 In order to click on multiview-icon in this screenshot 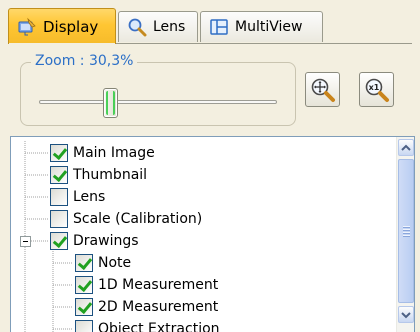, I will do `click(219, 27)`.